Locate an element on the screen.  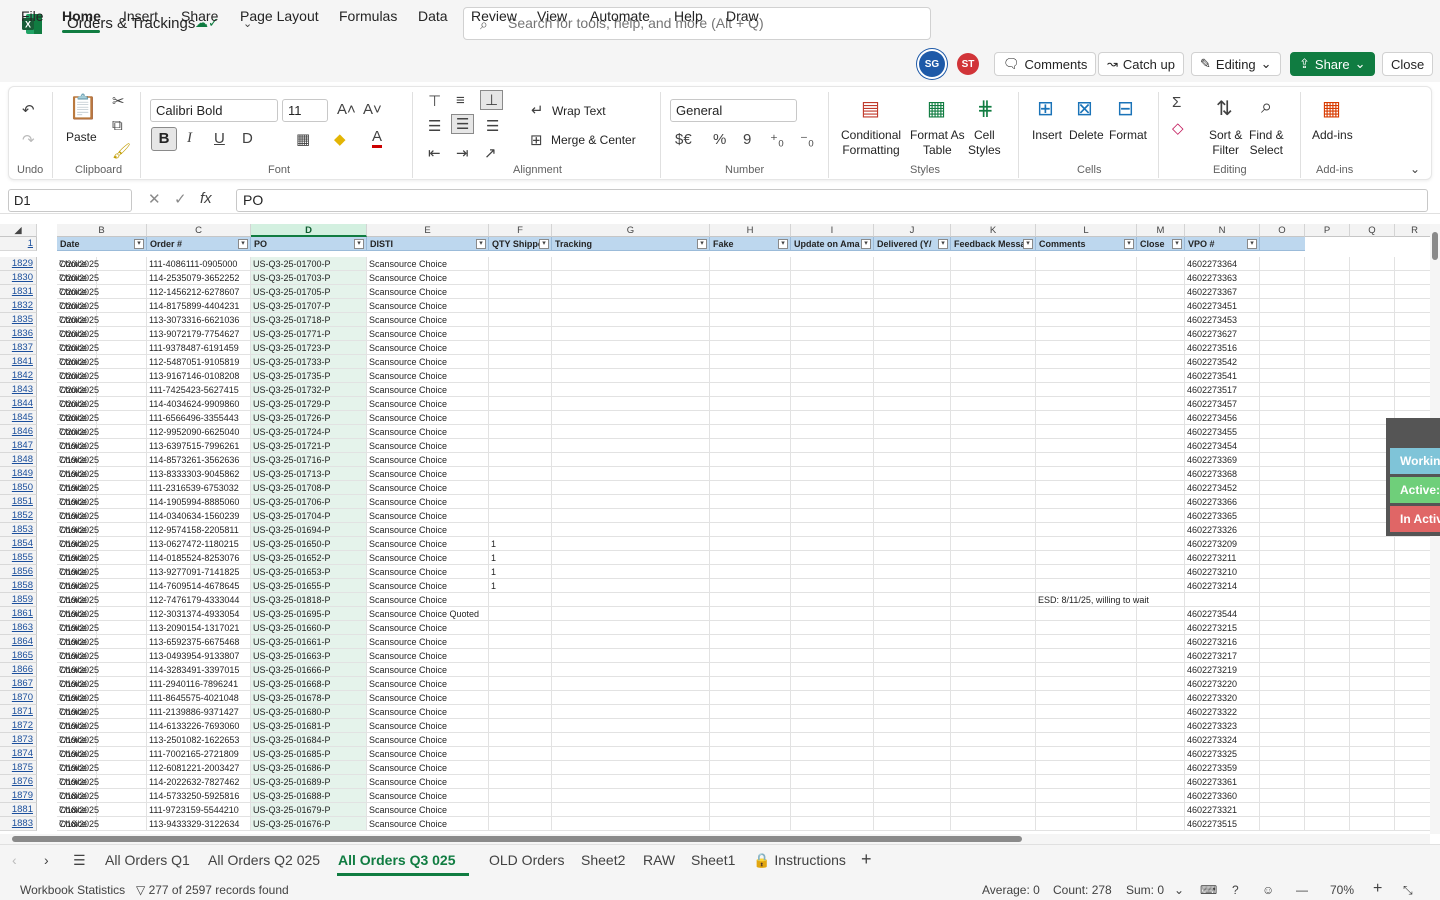
table-cell: 4602273219 is located at coordinates (1222, 670).